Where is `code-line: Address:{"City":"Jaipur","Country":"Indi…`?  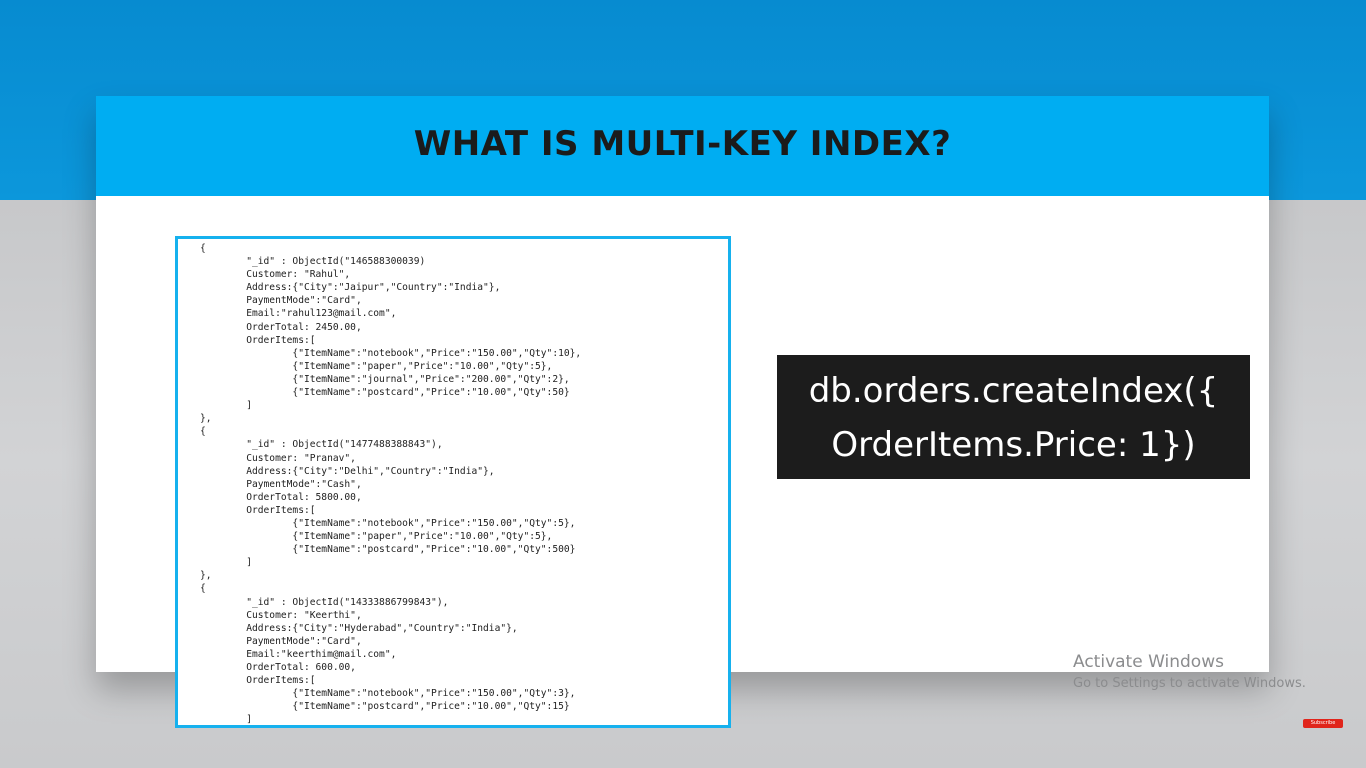
code-line: Address:{"City":"Jaipur","Country":"Indi… is located at coordinates (373, 288).